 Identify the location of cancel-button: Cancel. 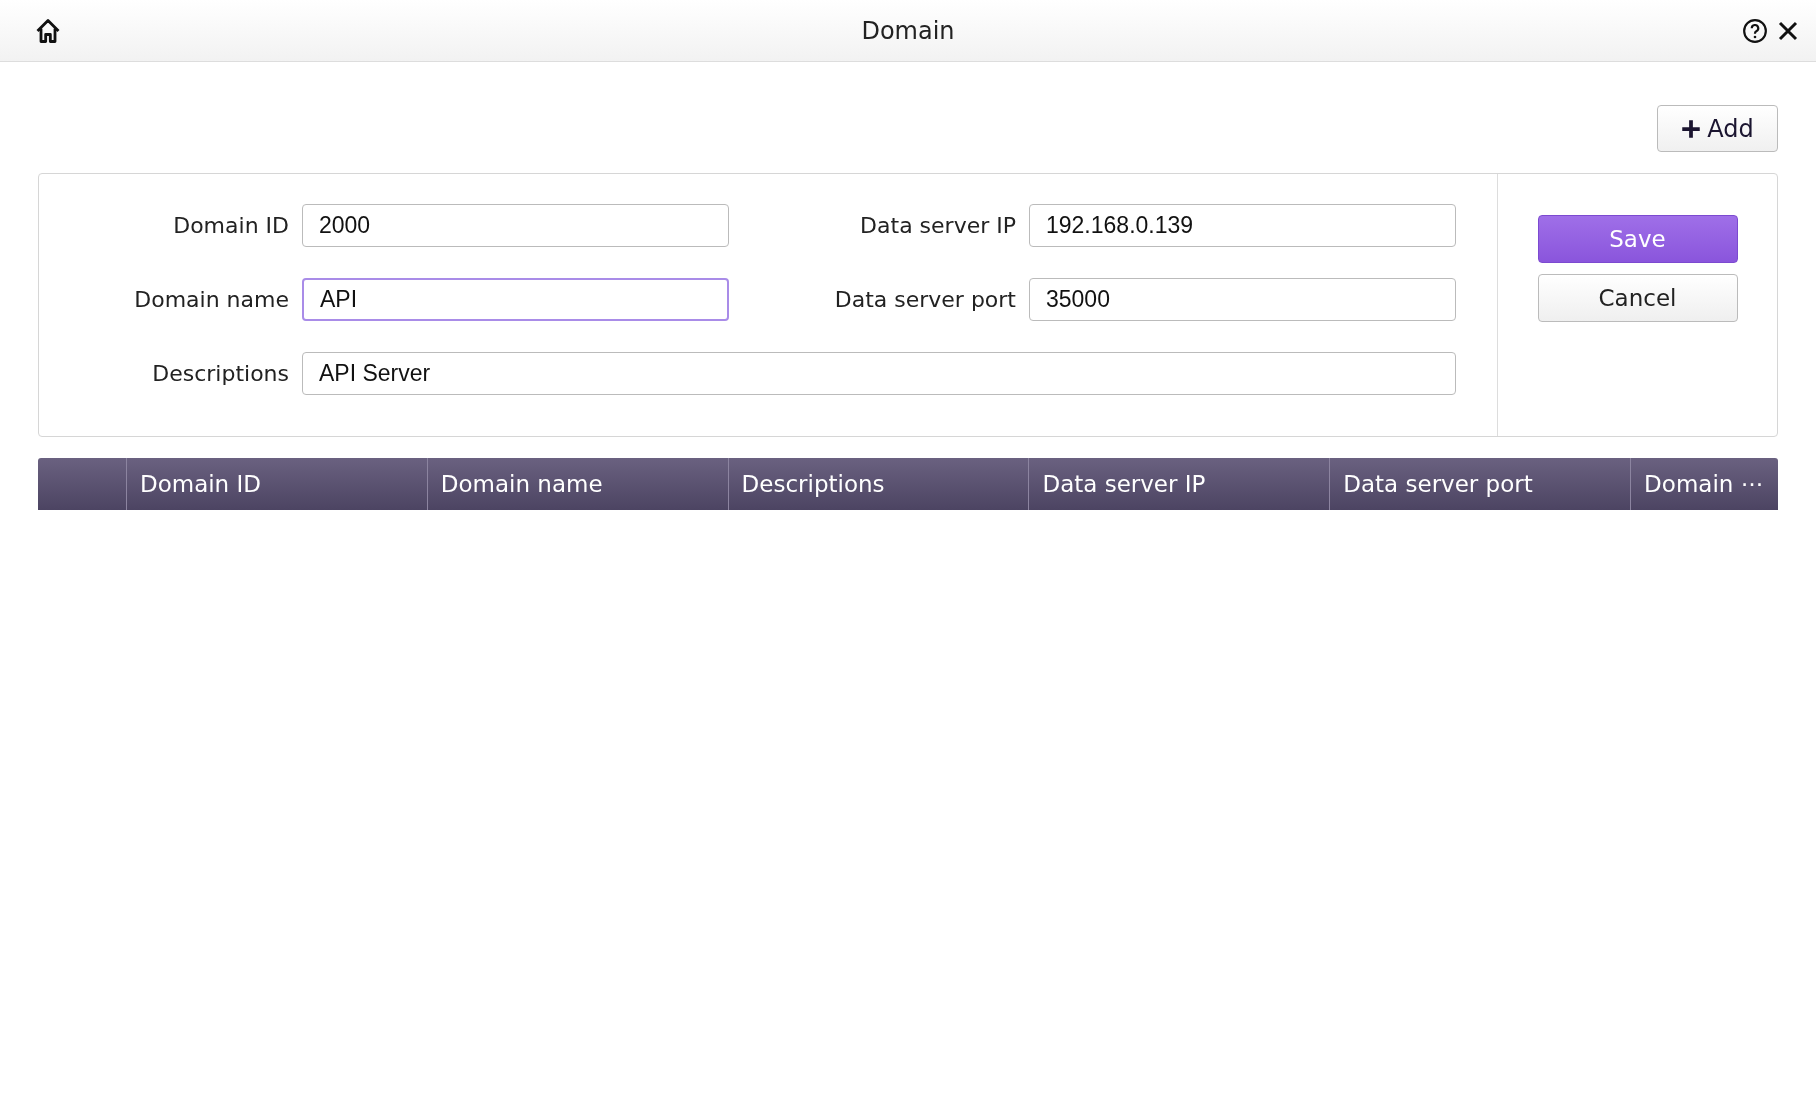
(1637, 298).